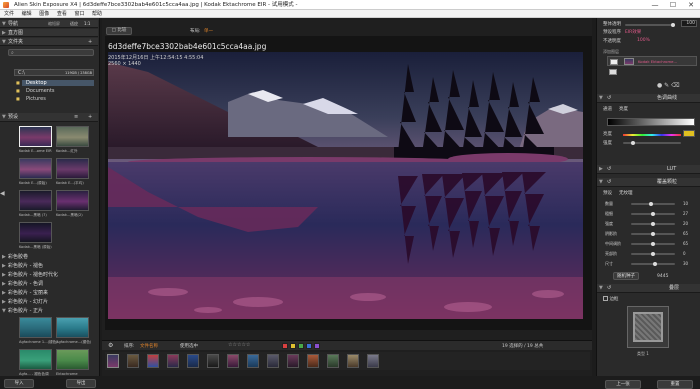 Image resolution: width=700 pixels, height=389 pixels. What do you see at coordinates (49, 117) in the screenshot?
I see `presets-section-header: ▼ 预设 ≡ +` at bounding box center [49, 117].